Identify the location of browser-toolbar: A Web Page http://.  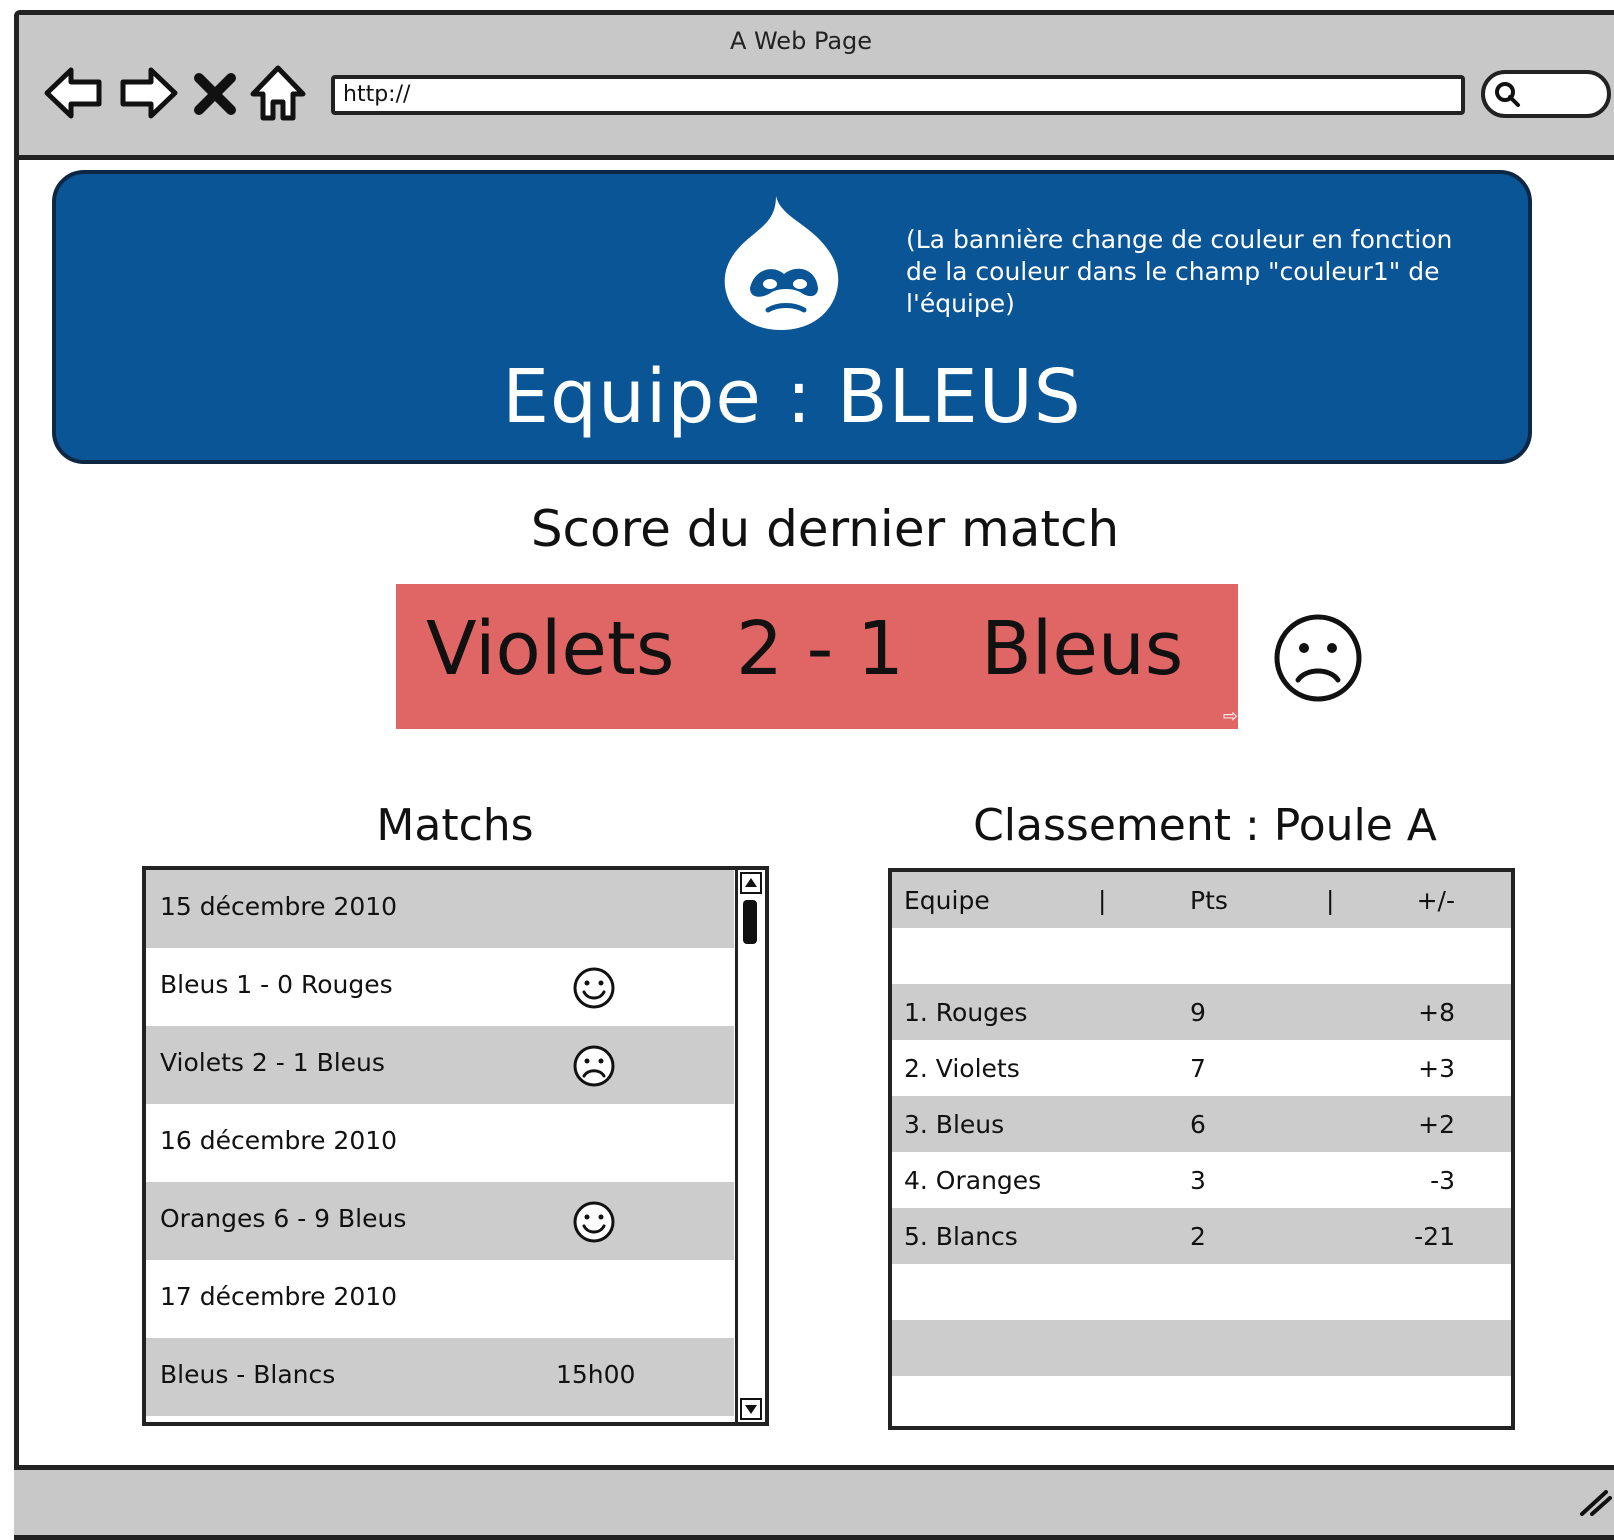
(816, 87).